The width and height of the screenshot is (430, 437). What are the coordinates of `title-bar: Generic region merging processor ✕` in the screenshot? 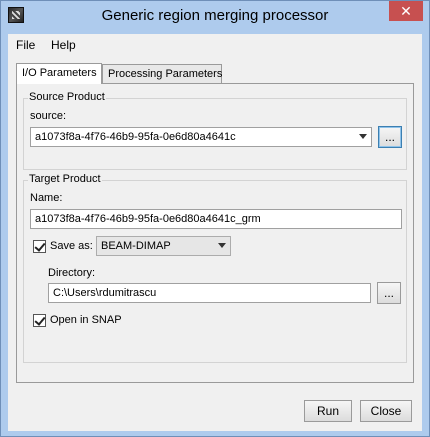 It's located at (215, 17).